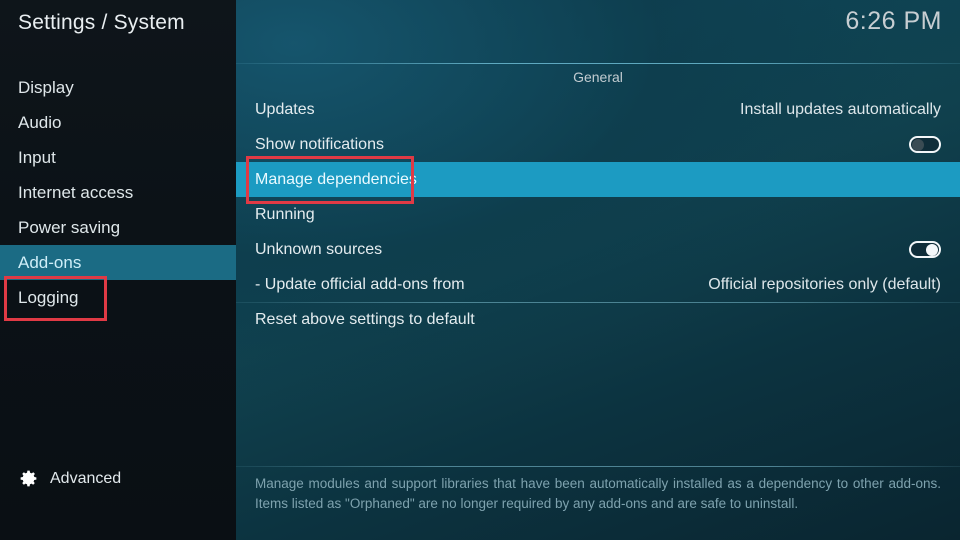  I want to click on setting-label: Reset above settings to default, so click(365, 319).